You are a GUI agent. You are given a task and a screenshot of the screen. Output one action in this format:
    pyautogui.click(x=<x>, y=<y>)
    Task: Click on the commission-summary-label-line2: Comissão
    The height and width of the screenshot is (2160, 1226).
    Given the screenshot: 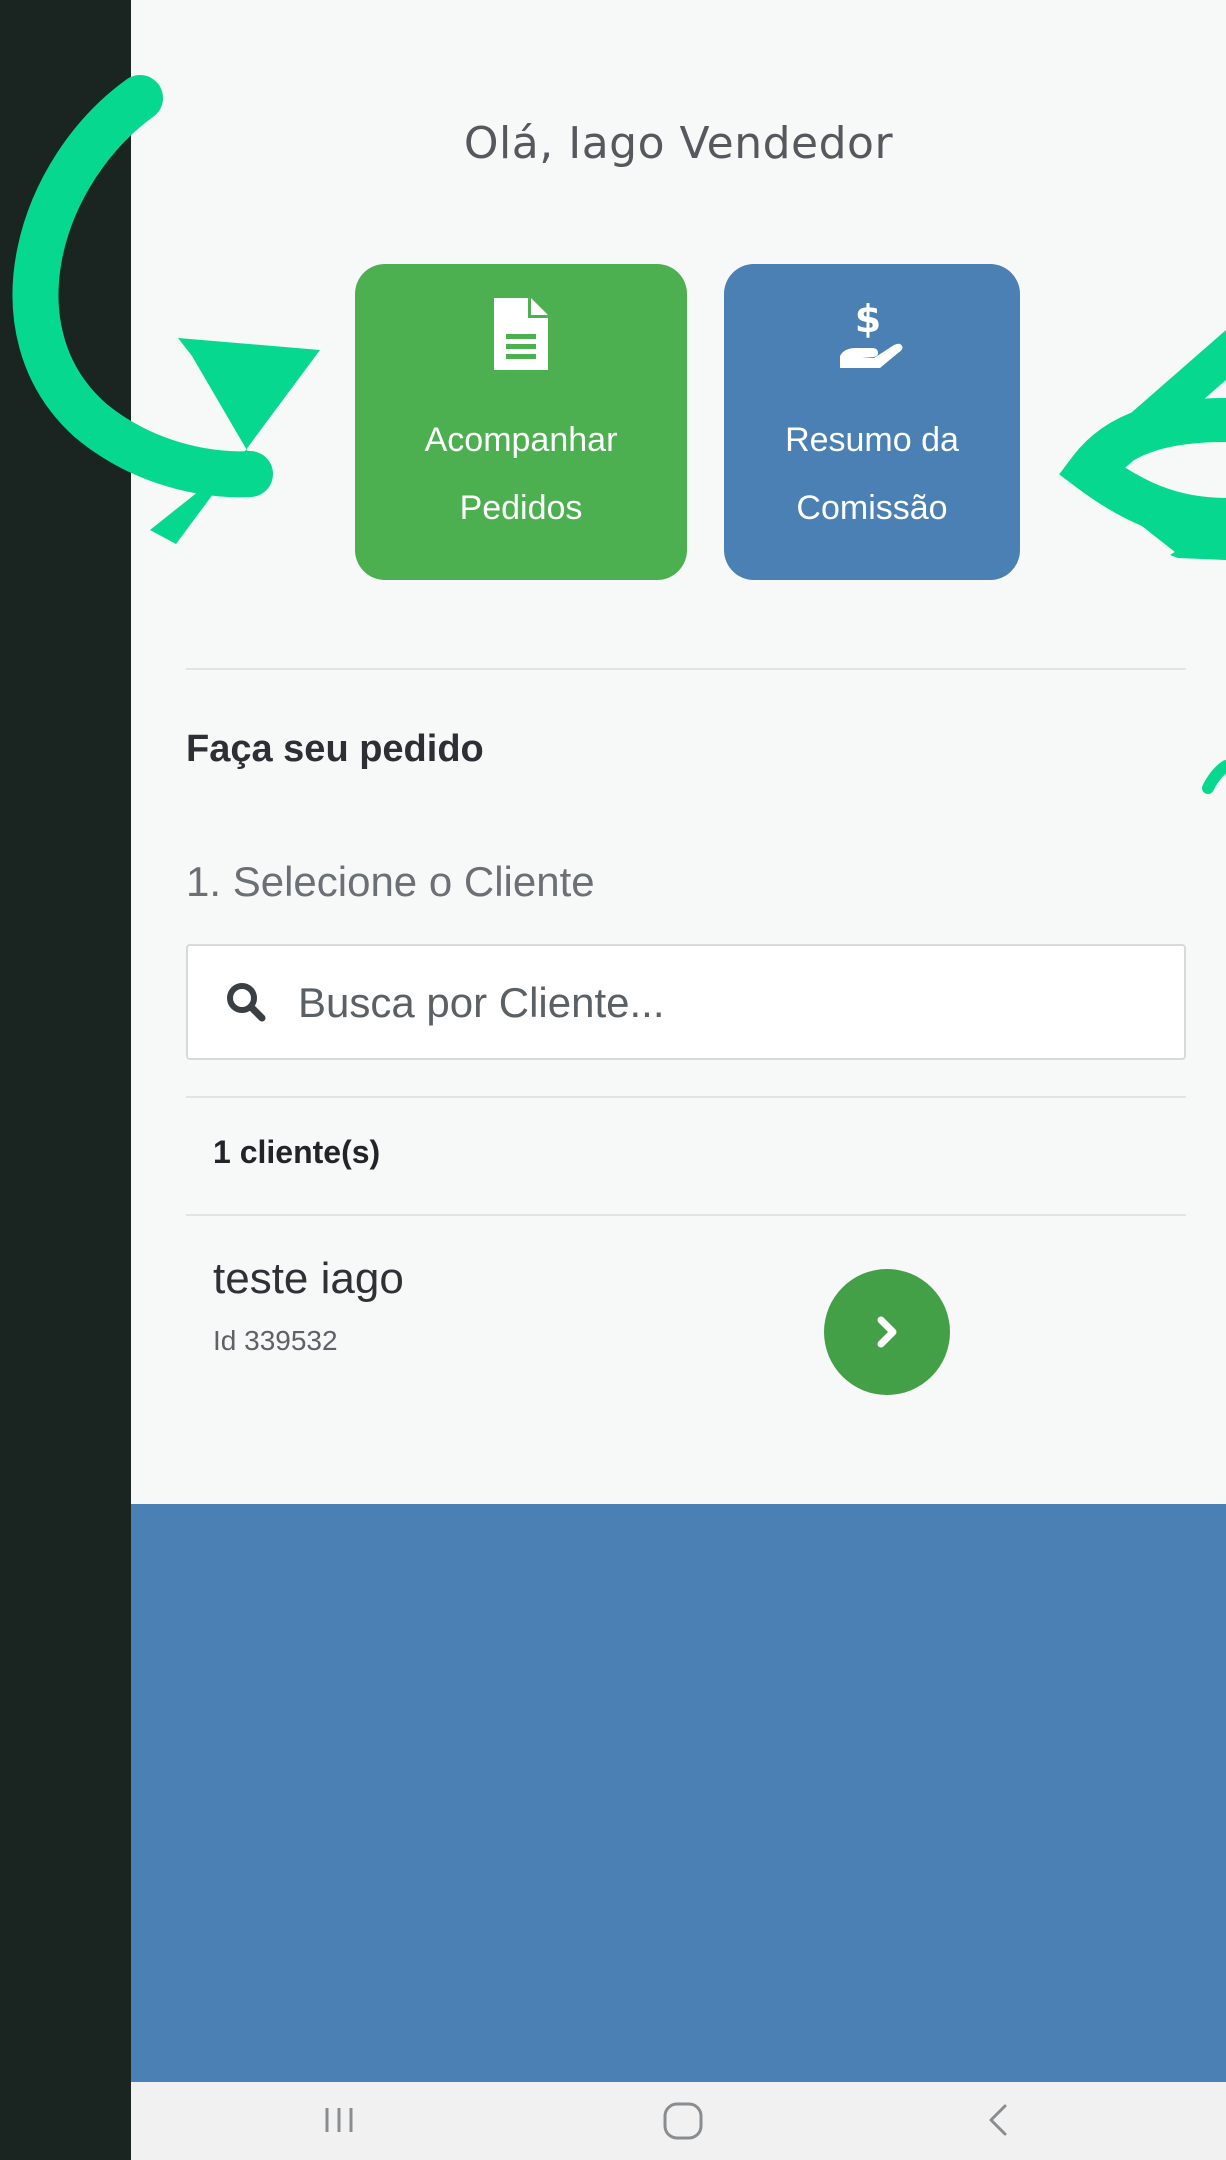 What is the action you would take?
    pyautogui.click(x=872, y=508)
    